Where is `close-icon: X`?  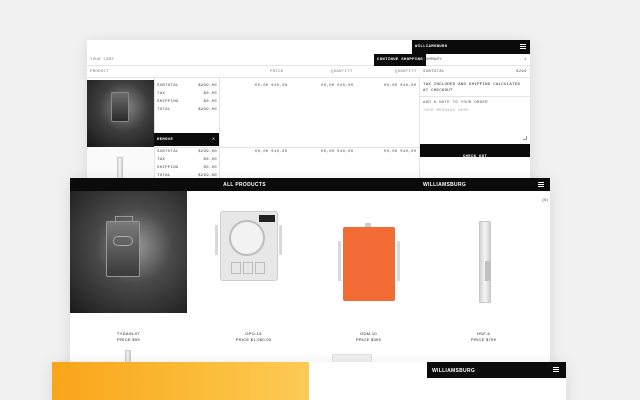 close-icon: X is located at coordinates (213, 140).